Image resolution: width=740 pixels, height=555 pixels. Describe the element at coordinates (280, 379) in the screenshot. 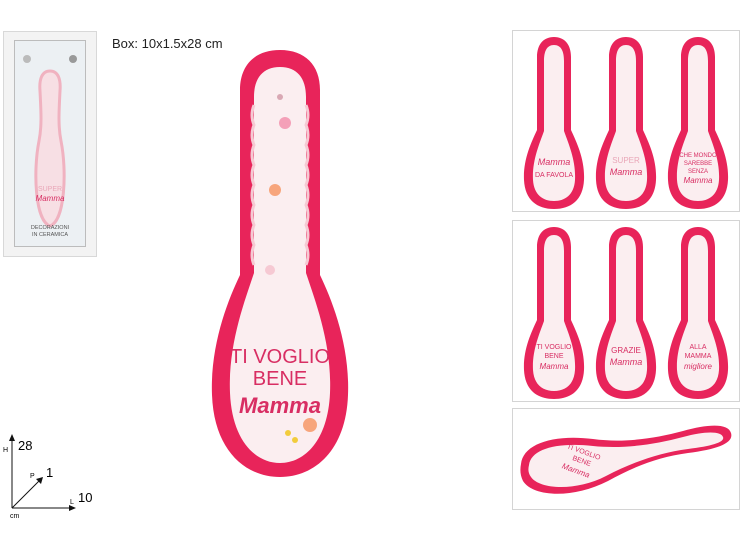

I see `main-spoon-text-line2: BENE` at that location.